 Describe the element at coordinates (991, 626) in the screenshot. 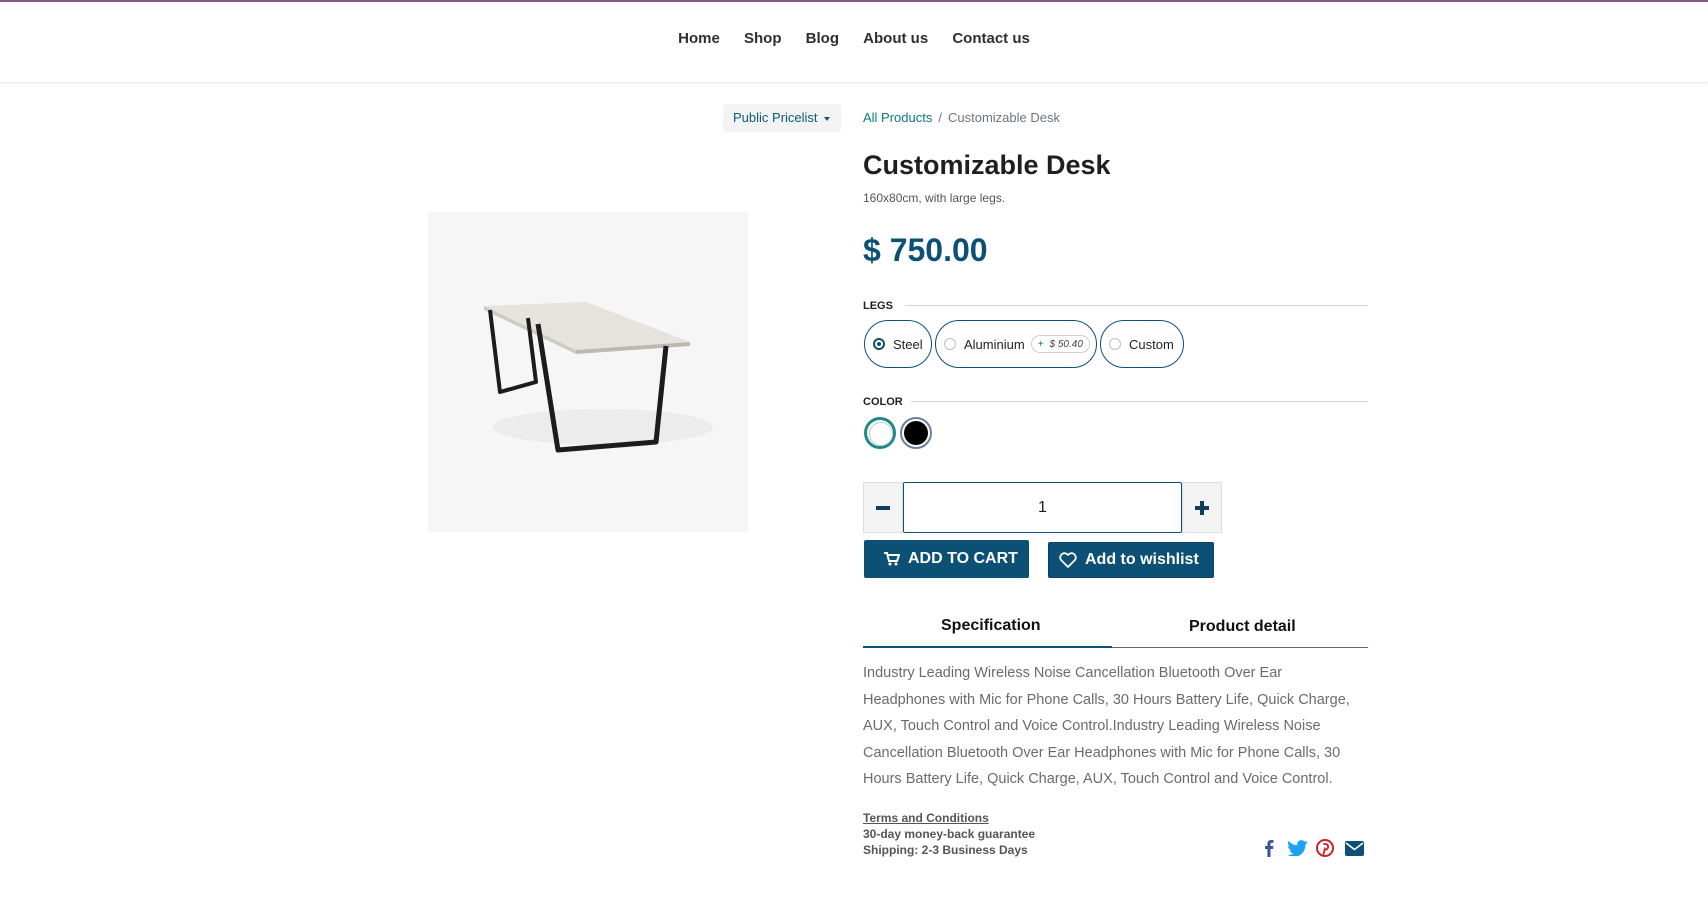

I see `tab-specification: Specification` at that location.